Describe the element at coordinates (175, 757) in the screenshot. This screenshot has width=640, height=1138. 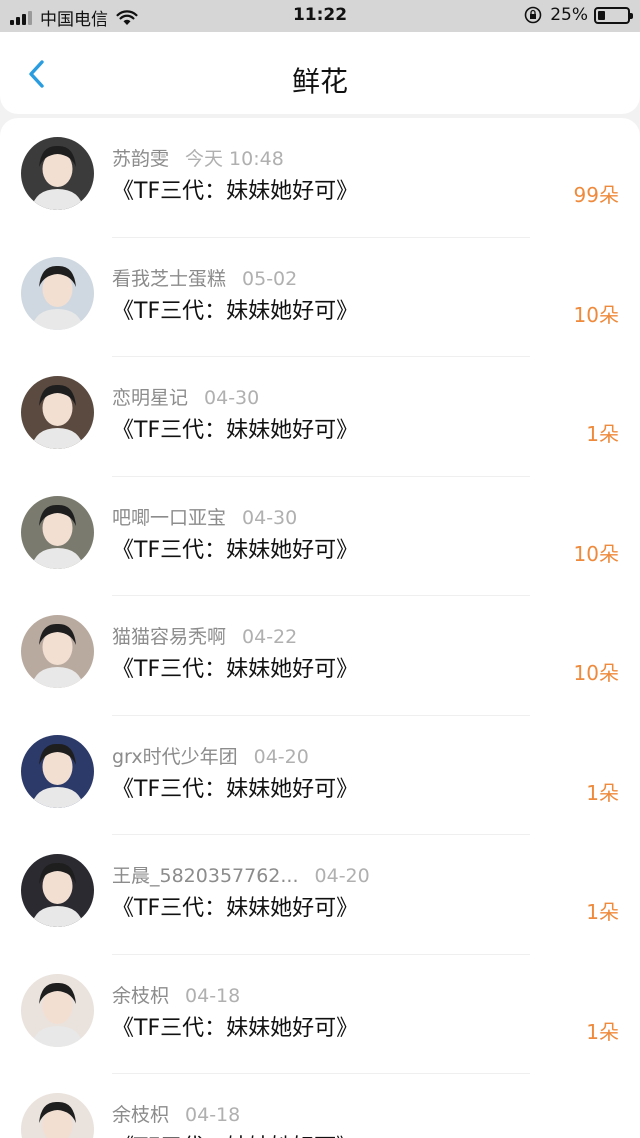
I see `user-name: grx时代少年团` at that location.